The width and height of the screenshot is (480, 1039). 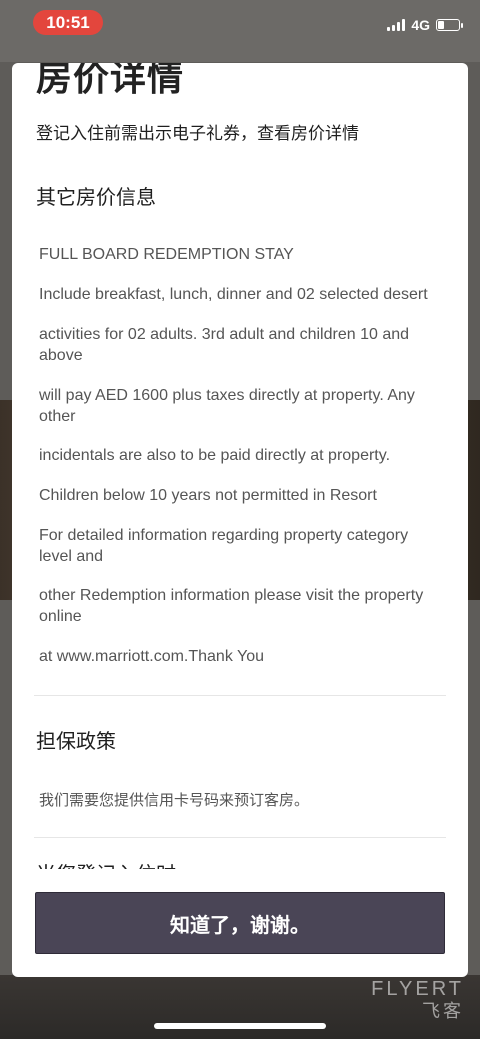 I want to click on rate-info-line: FULL BOARD REDEMPTION STAY, so click(x=166, y=254).